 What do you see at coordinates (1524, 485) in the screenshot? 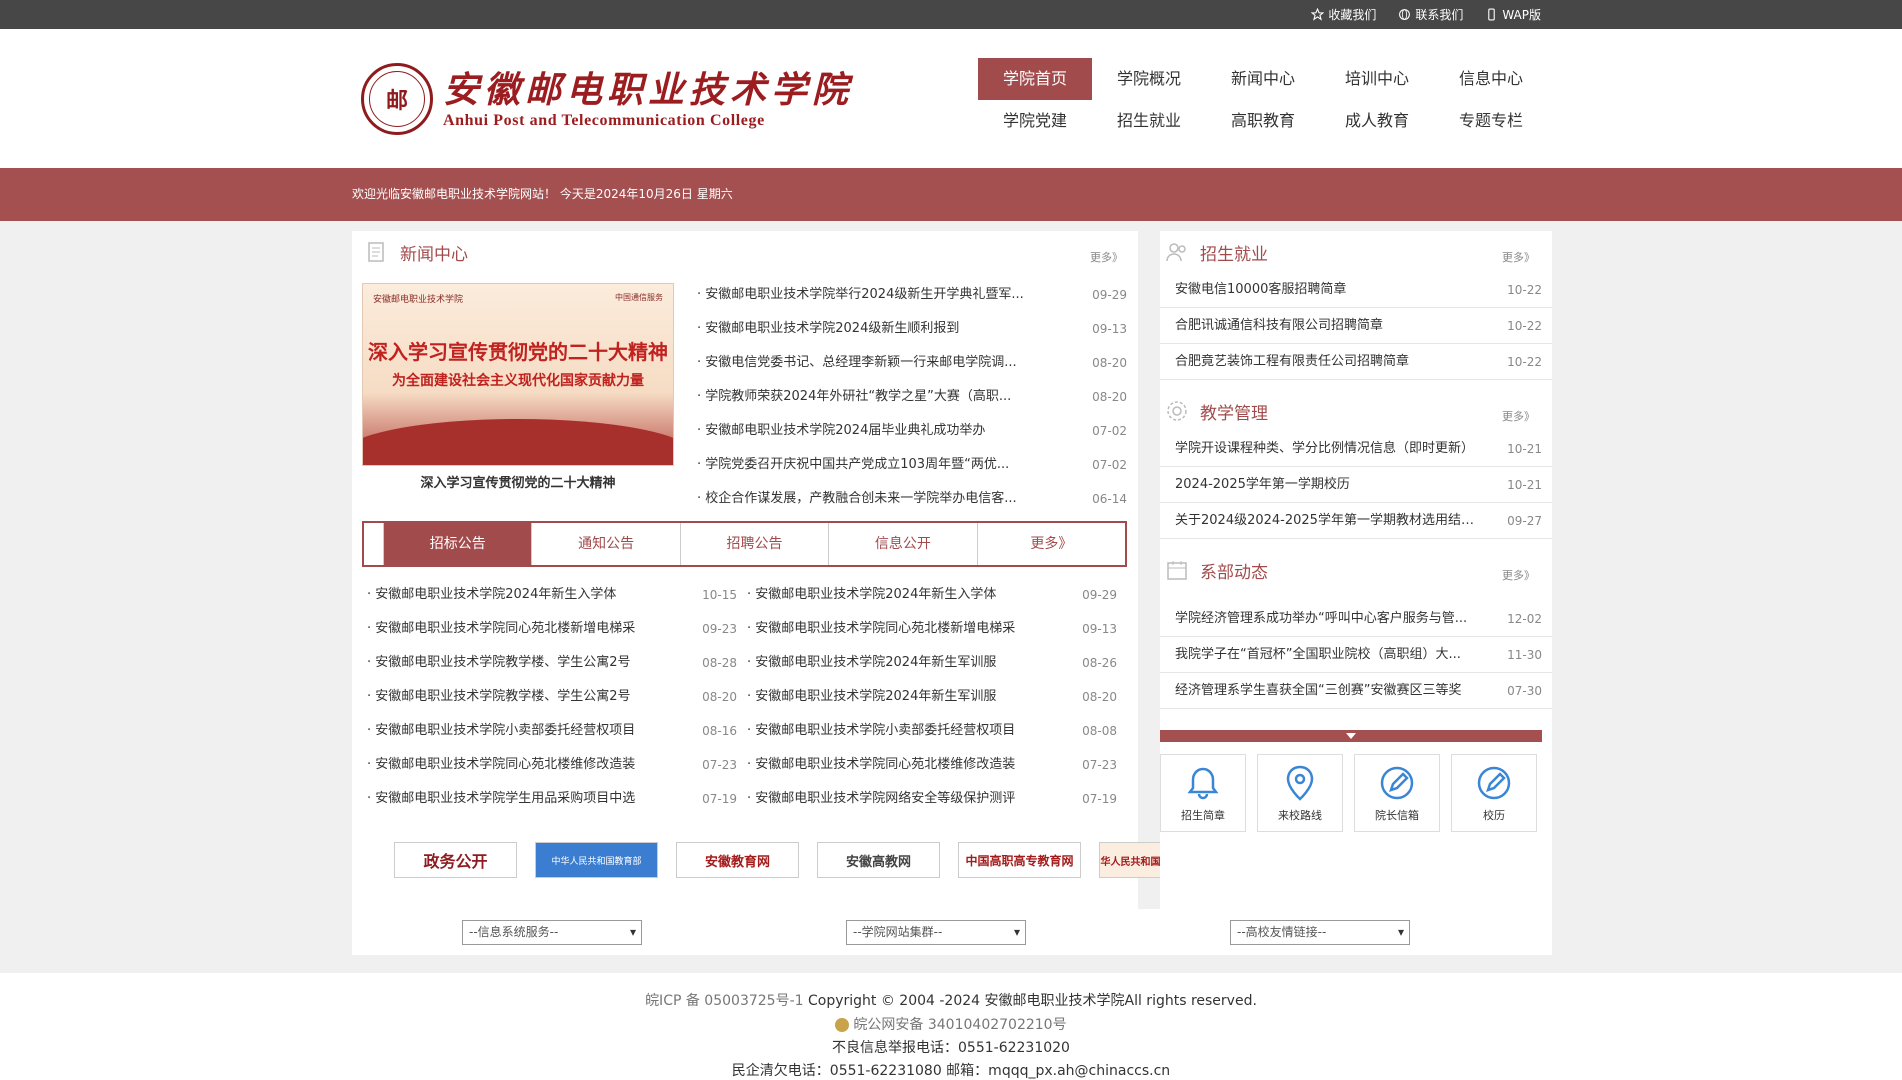
I see `item-date: 10-21` at bounding box center [1524, 485].